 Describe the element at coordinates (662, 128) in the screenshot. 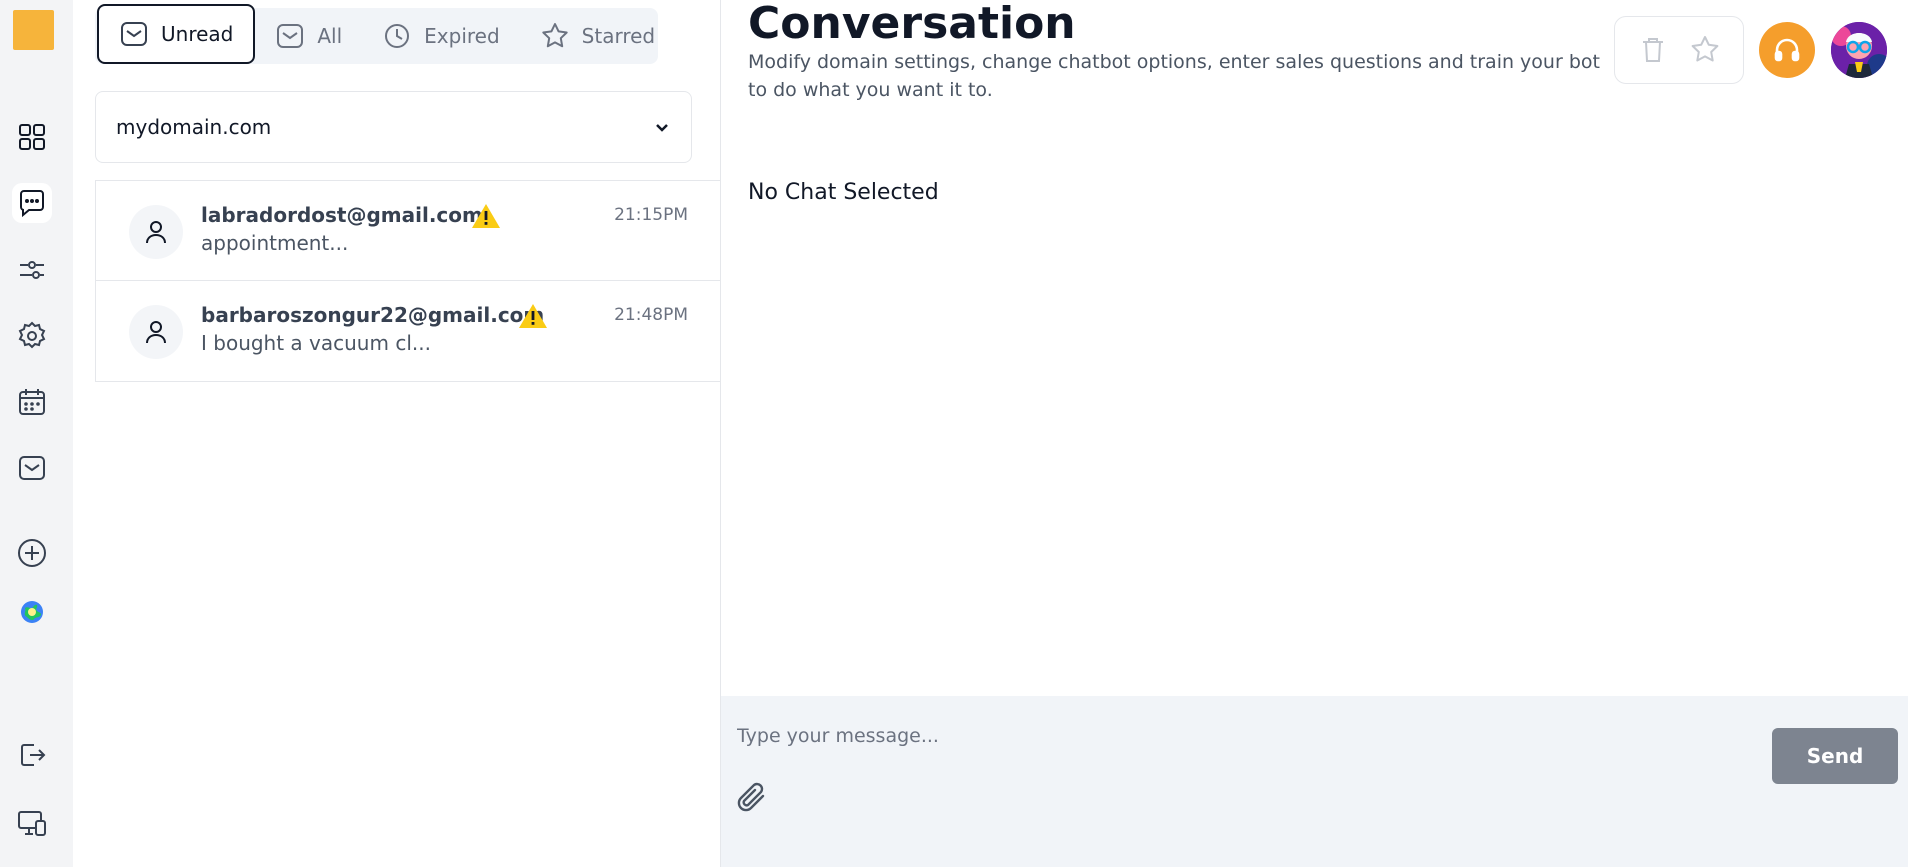

I see `chevron-down-icon` at that location.